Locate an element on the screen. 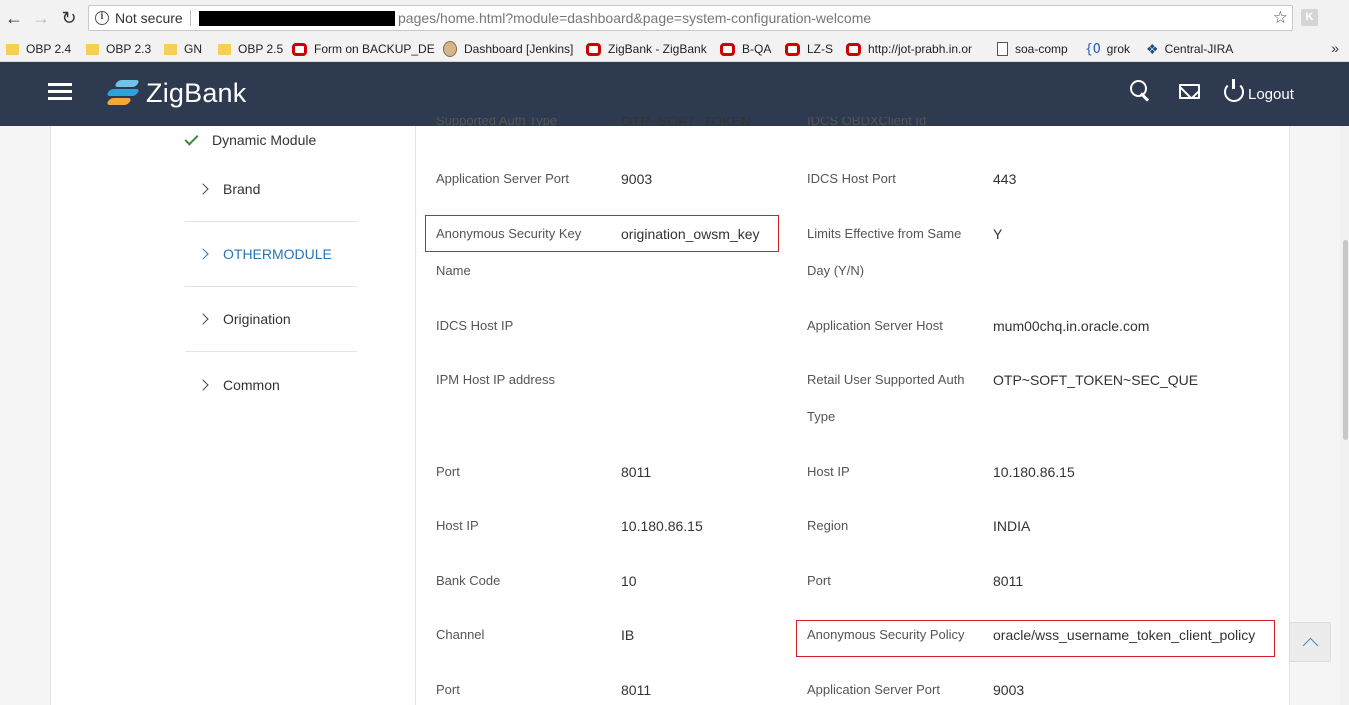 This screenshot has width=1349, height=705. scrollbar-thumb is located at coordinates (1345, 340).